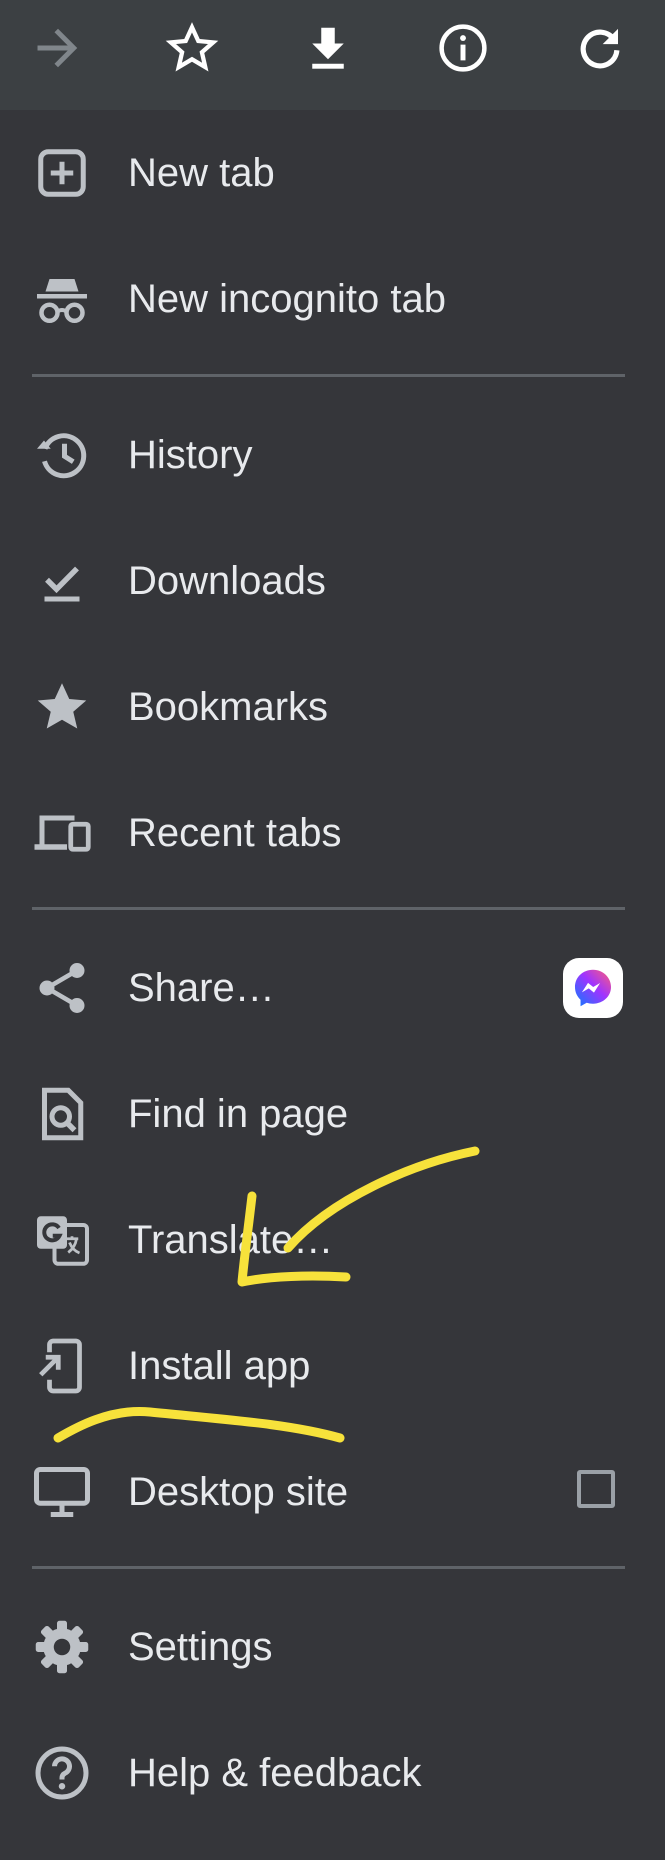 This screenshot has width=665, height=1860. I want to click on menu-item-new-incognito-tab: New incognito tab, so click(332, 299).